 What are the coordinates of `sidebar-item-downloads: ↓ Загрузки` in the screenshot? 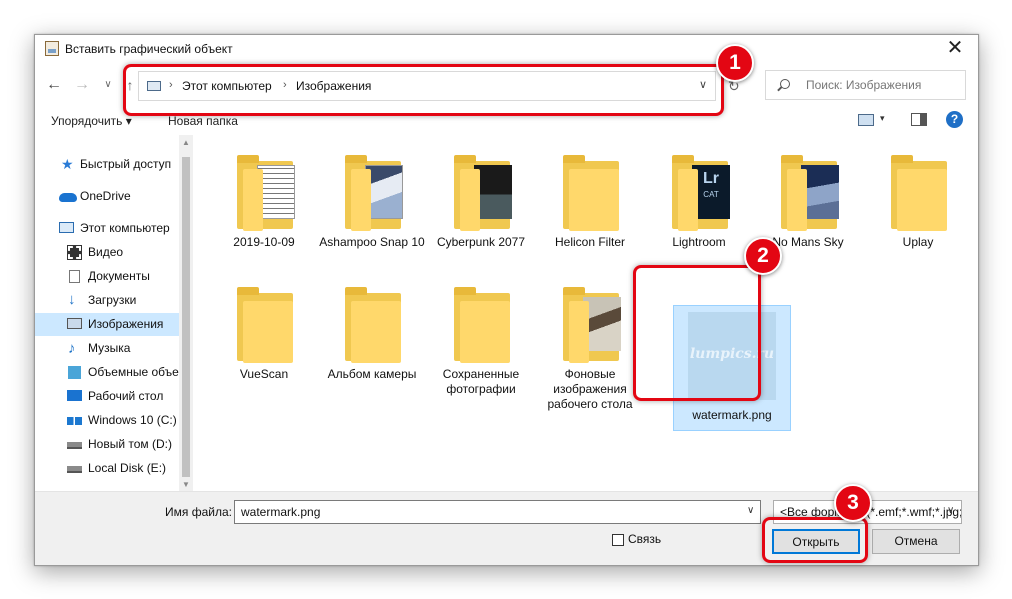 It's located at (107, 300).